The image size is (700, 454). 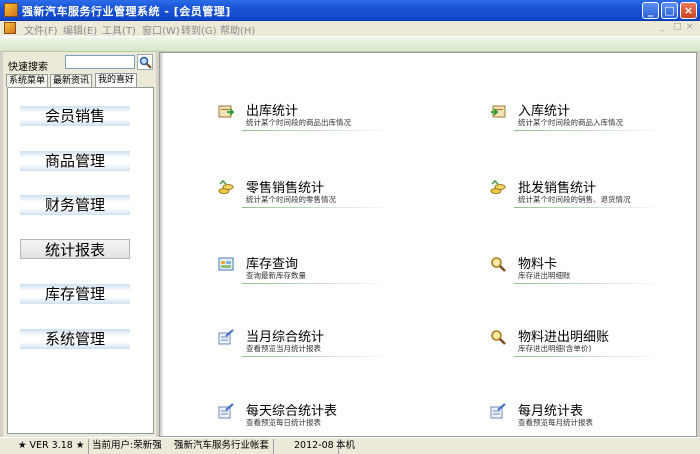 I want to click on report-item-material-ledger: 物料进出明细账 库存进出明细(含单价), so click(x=577, y=341).